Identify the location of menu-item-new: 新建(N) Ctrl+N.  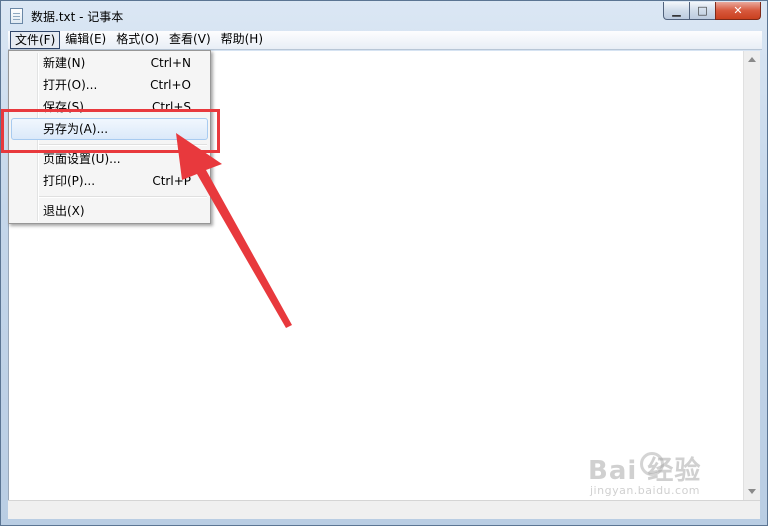
(109, 63).